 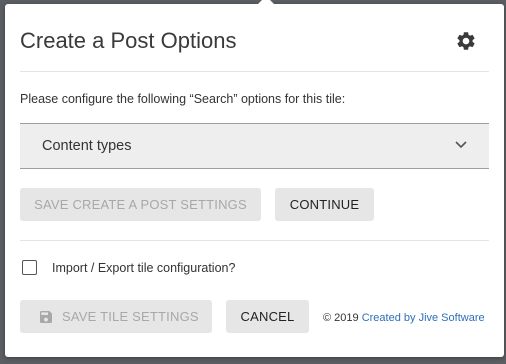 I want to click on content-types-dropdown: Content types, so click(x=254, y=146).